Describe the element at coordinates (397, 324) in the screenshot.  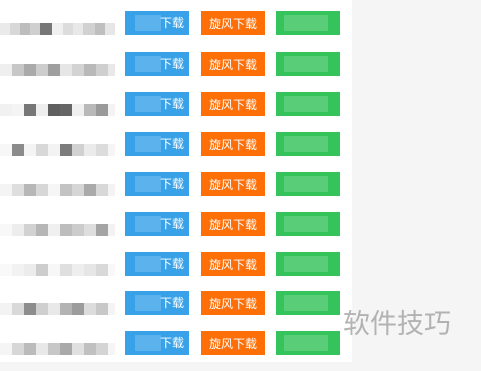
I see `watermark-text: 软件技巧` at that location.